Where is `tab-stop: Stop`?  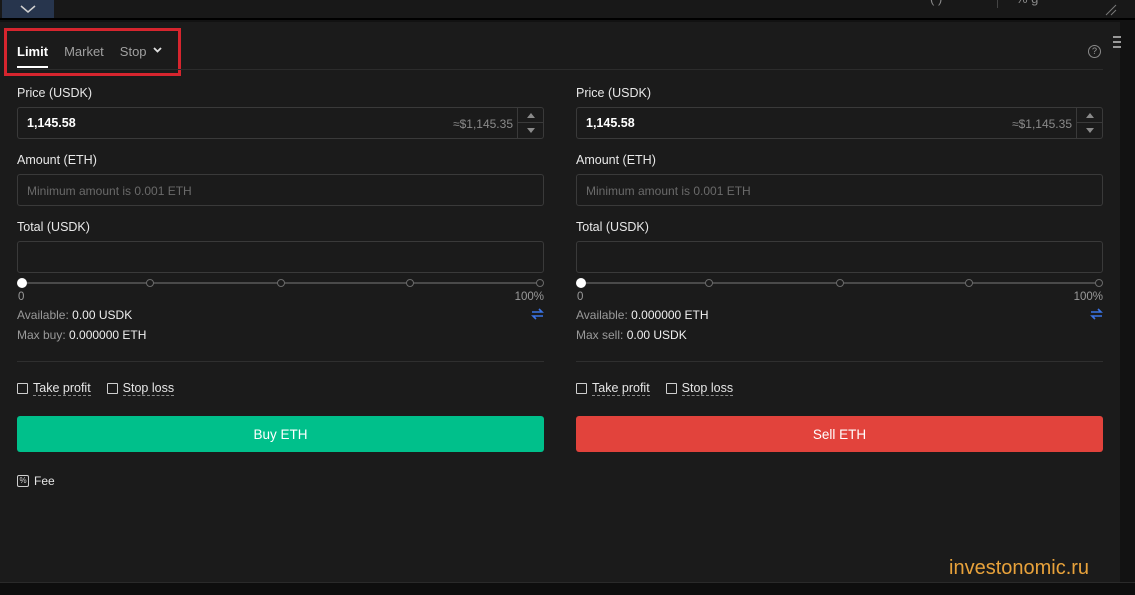
tab-stop: Stop is located at coordinates (141, 56).